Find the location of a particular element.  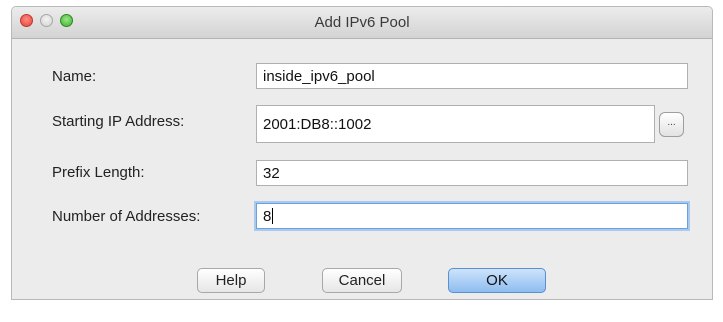

name-field: inside_ipv6_pool is located at coordinates (472, 76).